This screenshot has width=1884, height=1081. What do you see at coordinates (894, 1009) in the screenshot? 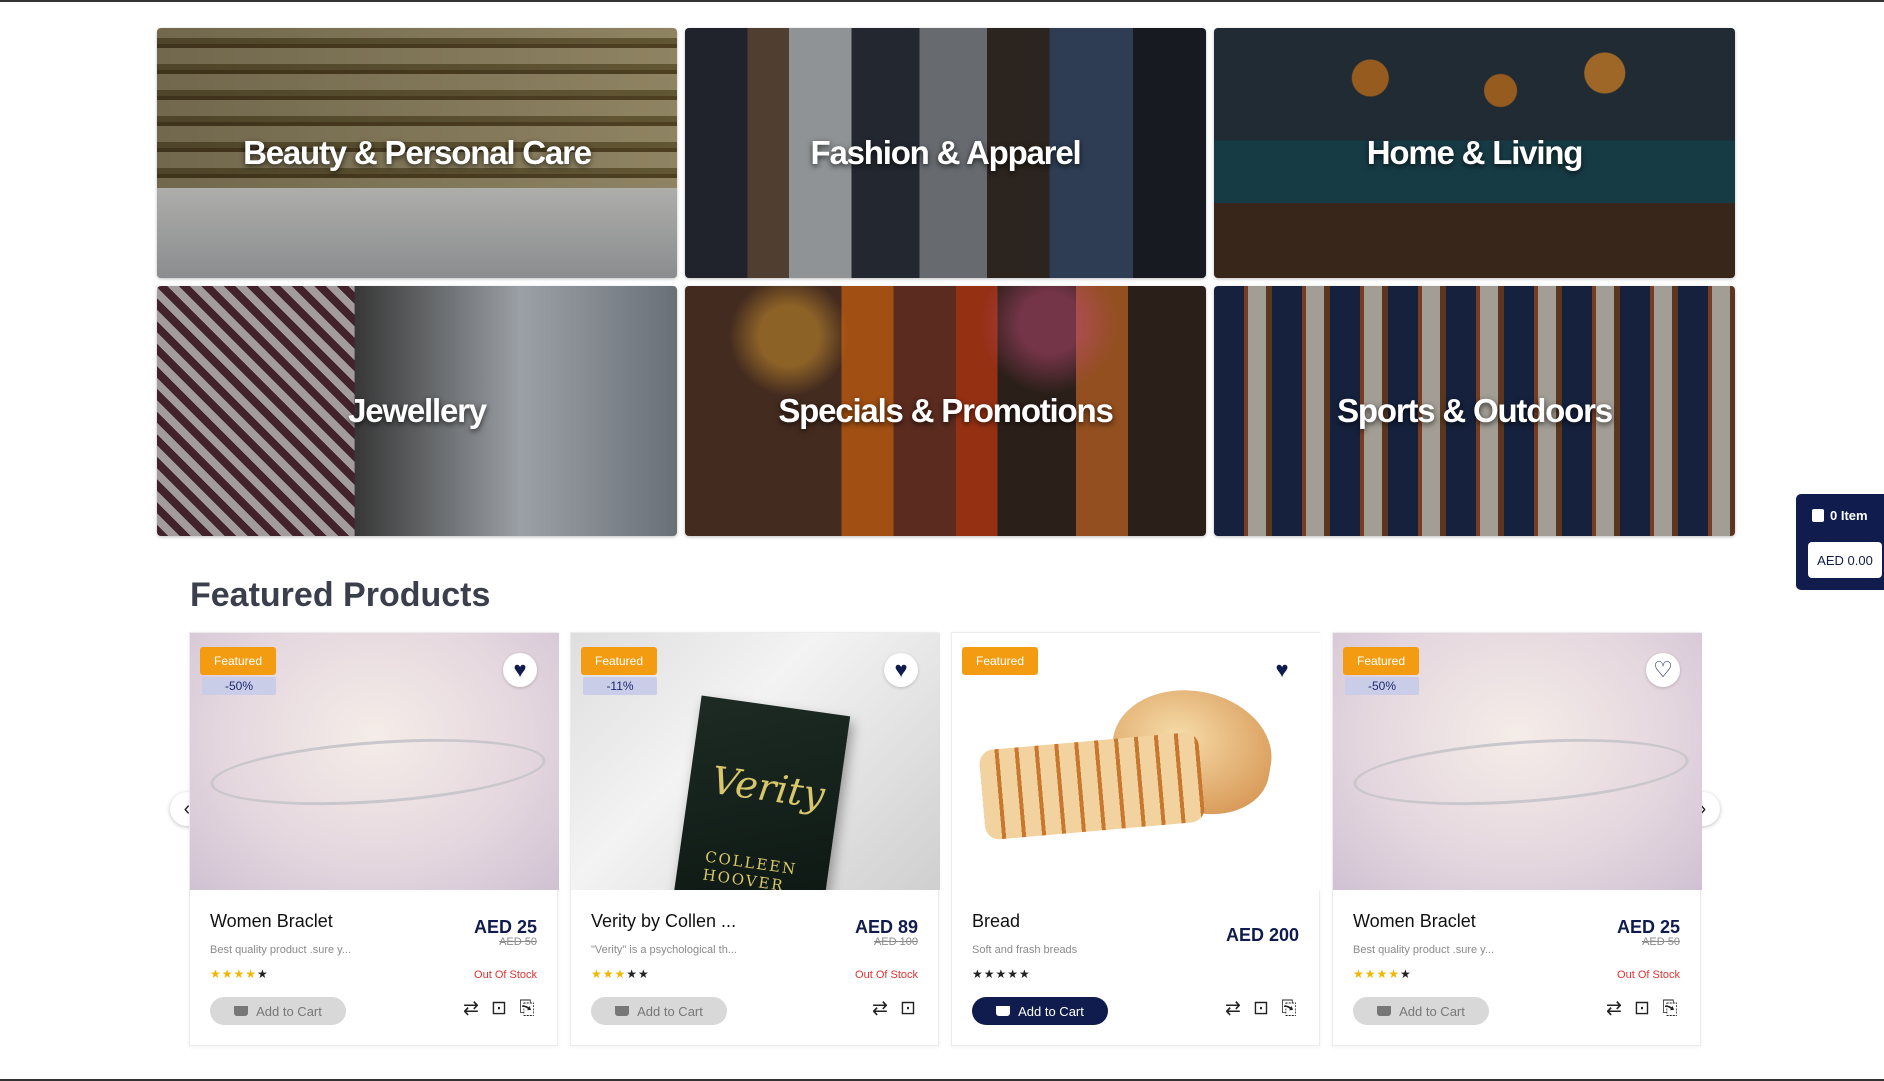
I see `product-actions: ⇄ ⊡` at bounding box center [894, 1009].